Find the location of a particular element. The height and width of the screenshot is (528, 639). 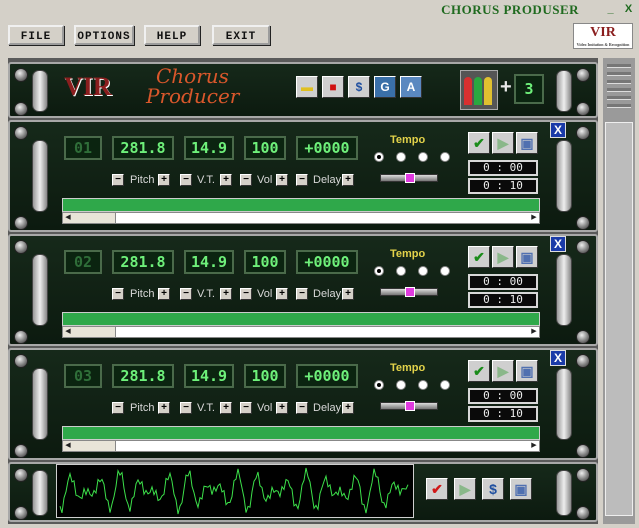

a-icon: A is located at coordinates (411, 87).